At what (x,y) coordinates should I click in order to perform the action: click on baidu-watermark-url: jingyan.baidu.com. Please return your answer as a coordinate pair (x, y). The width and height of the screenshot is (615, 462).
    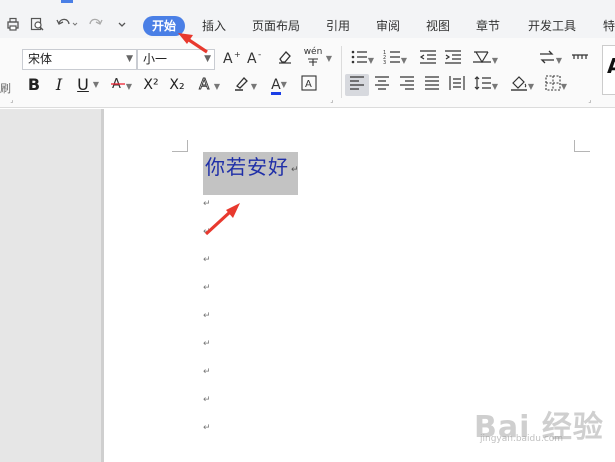
    Looking at the image, I should click on (522, 439).